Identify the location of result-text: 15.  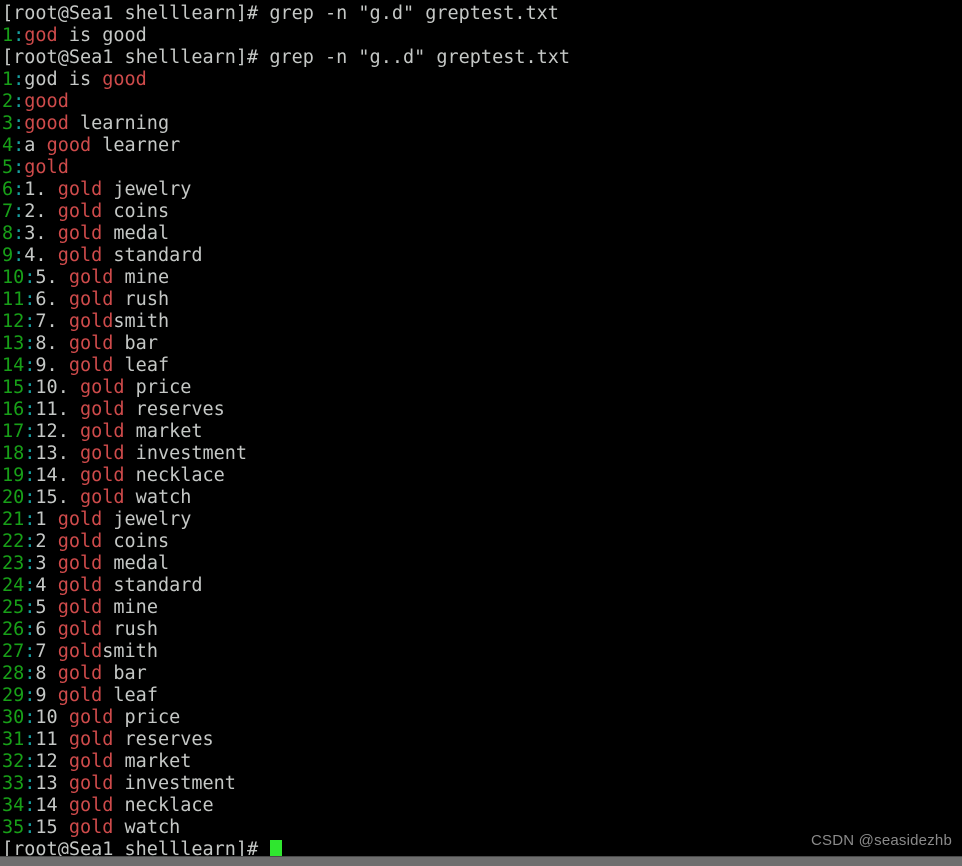
(52, 827).